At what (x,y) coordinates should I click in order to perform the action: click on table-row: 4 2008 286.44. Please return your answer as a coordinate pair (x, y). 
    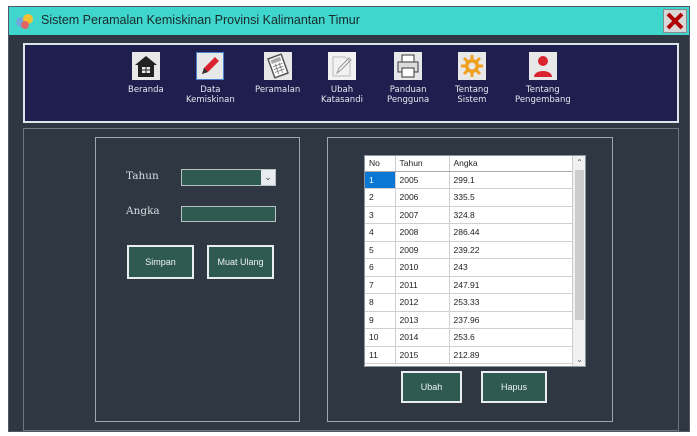
    Looking at the image, I should click on (469, 232).